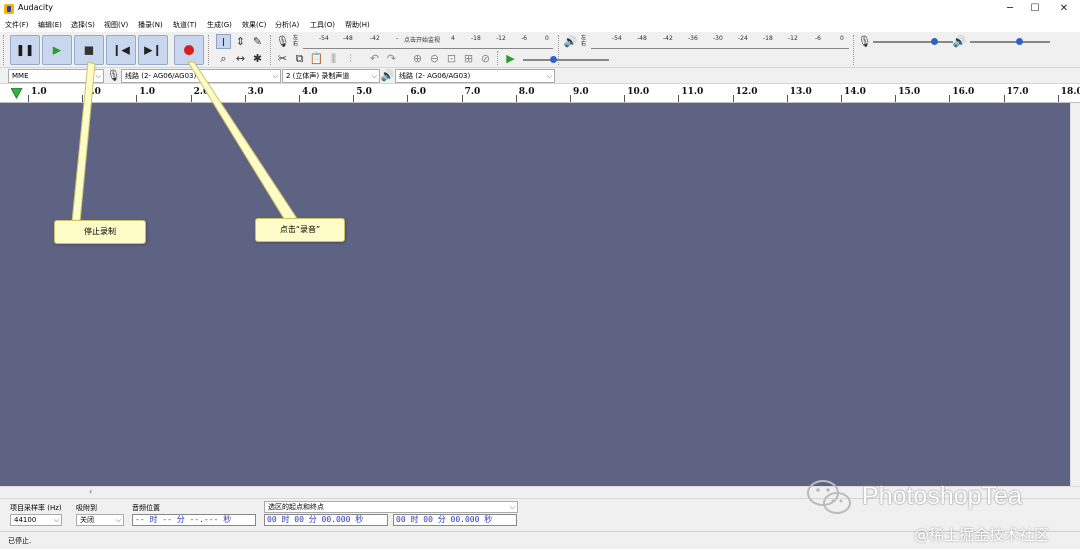 The height and width of the screenshot is (549, 1080). Describe the element at coordinates (185, 142) in the screenshot. I see `callout-leaders` at that location.